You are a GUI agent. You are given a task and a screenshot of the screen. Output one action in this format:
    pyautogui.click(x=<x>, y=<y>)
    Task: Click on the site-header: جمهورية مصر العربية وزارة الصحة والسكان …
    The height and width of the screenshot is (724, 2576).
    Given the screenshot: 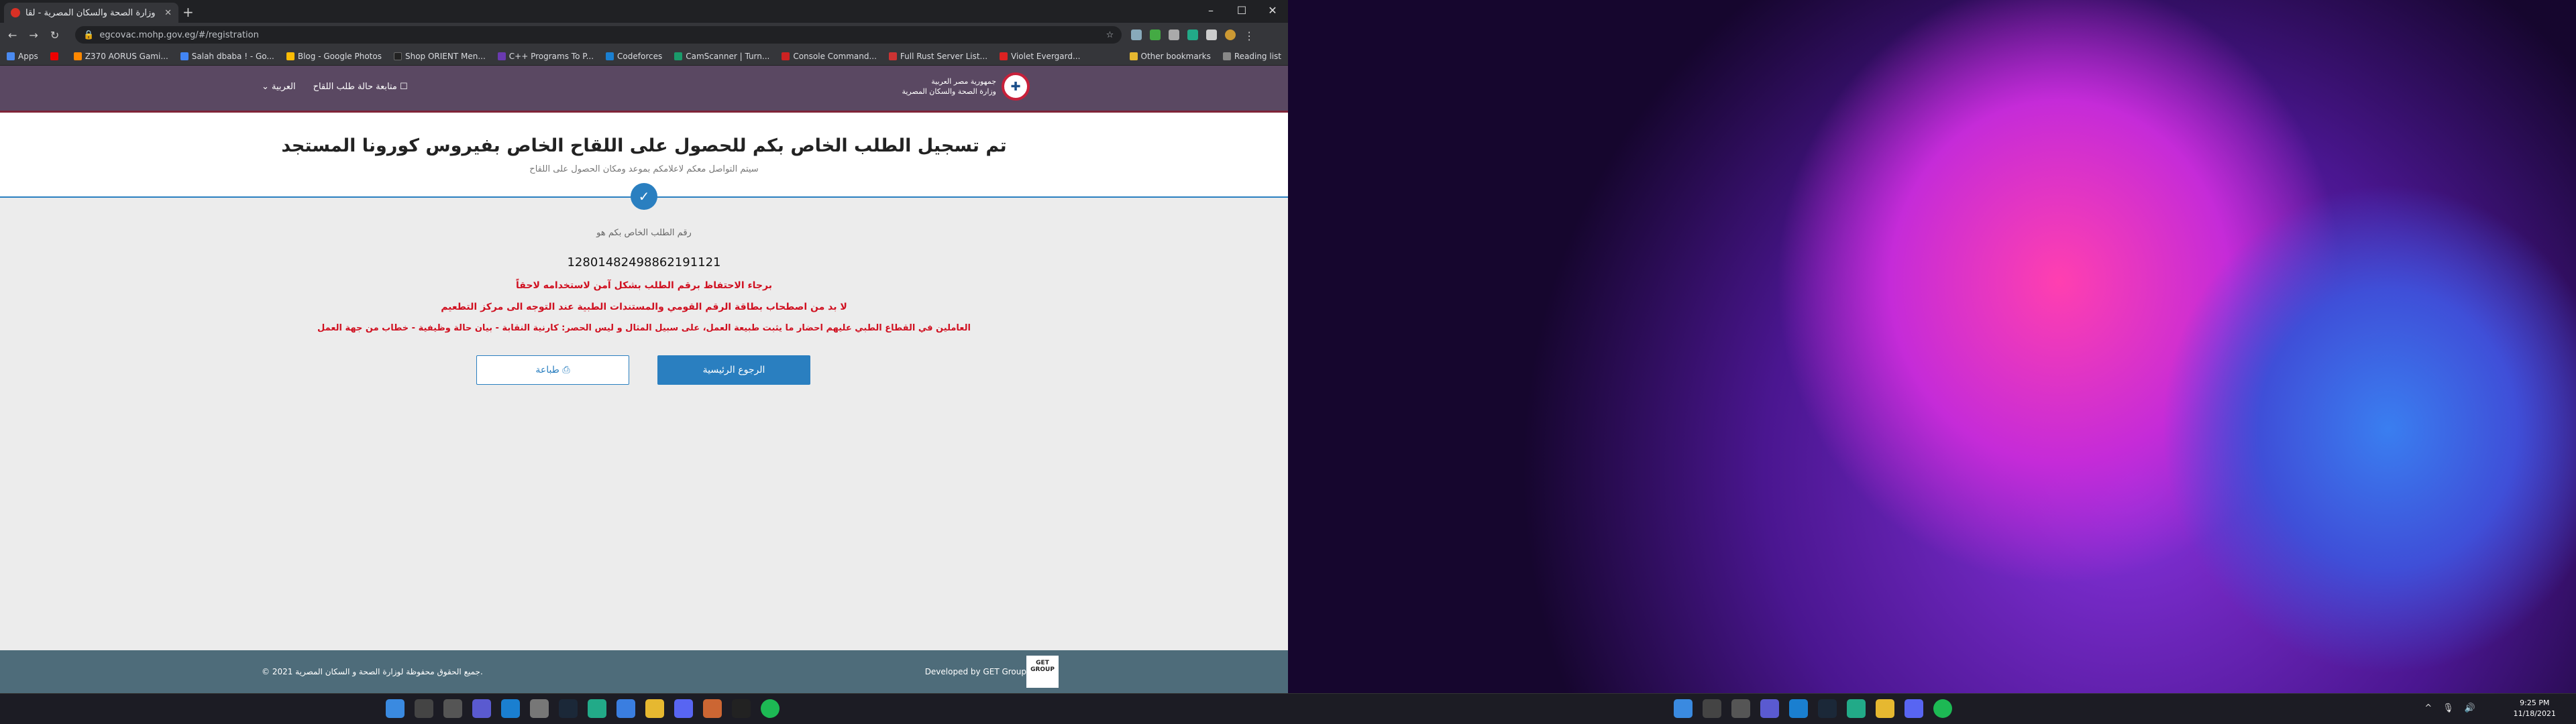 What is the action you would take?
    pyautogui.click(x=644, y=89)
    